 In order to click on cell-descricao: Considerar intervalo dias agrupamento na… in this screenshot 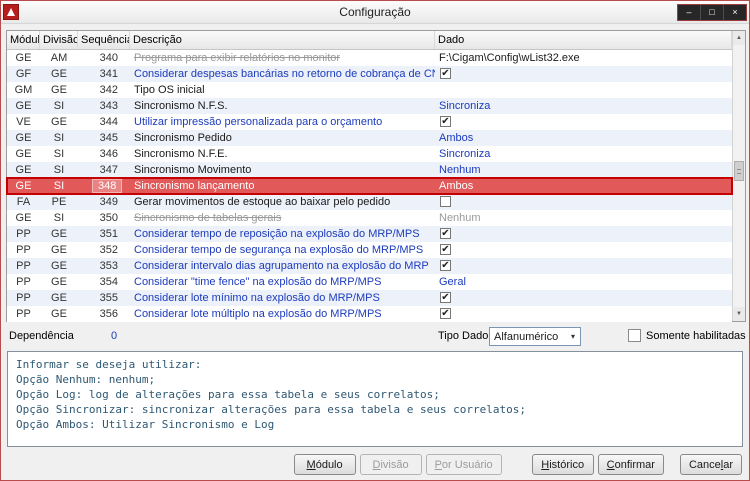, I will do `click(281, 266)`.